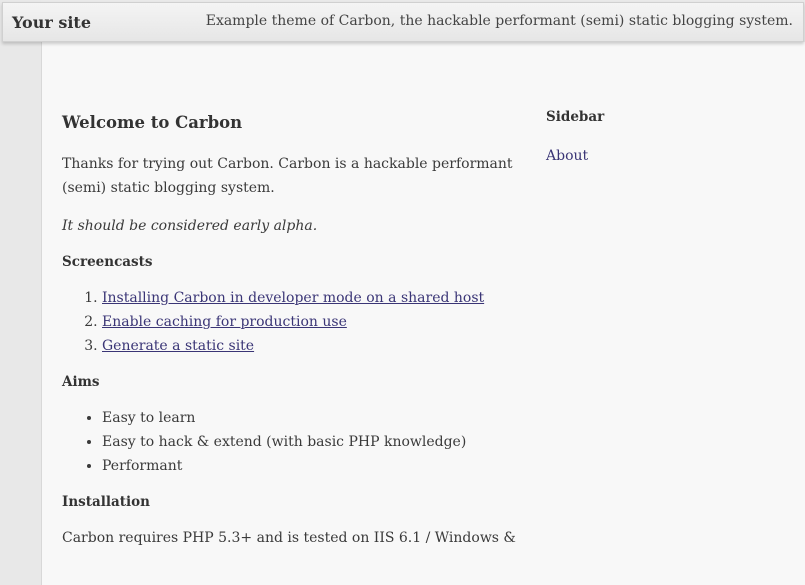 This screenshot has width=805, height=585. What do you see at coordinates (81, 382) in the screenshot?
I see `aims-heading: Aims` at bounding box center [81, 382].